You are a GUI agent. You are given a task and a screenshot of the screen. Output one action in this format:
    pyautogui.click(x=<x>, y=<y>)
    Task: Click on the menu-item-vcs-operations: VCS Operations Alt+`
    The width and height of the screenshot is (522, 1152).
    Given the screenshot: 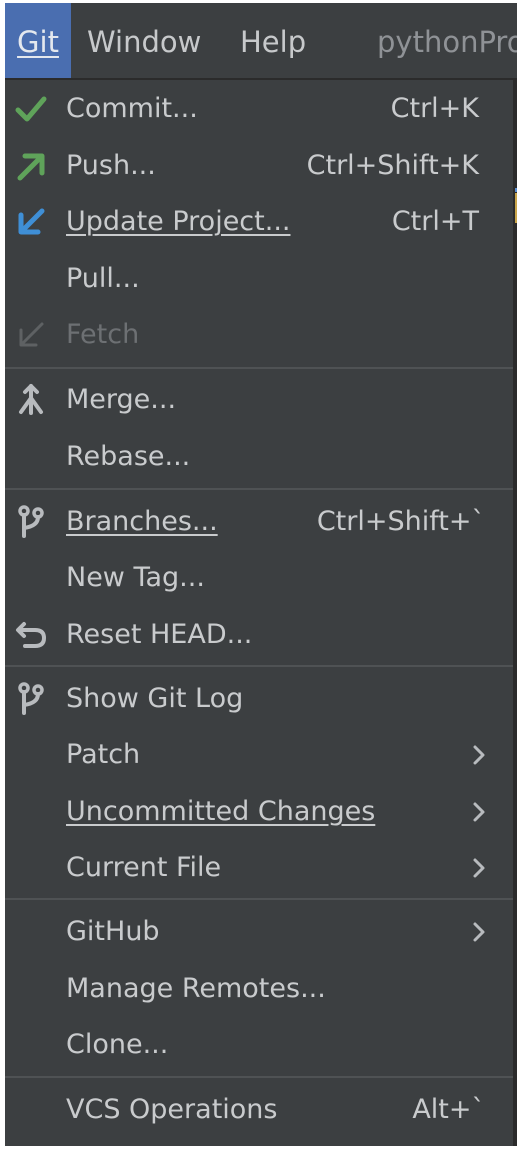 What is the action you would take?
    pyautogui.click(x=259, y=1110)
    